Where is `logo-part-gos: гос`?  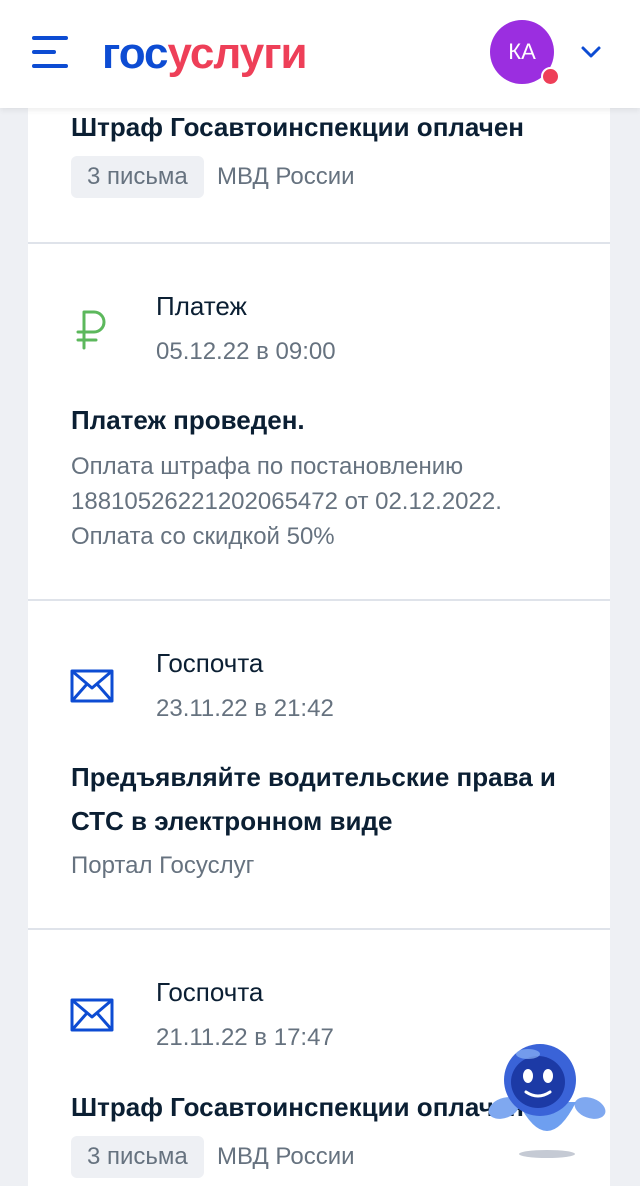 logo-part-gos: гос is located at coordinates (135, 53).